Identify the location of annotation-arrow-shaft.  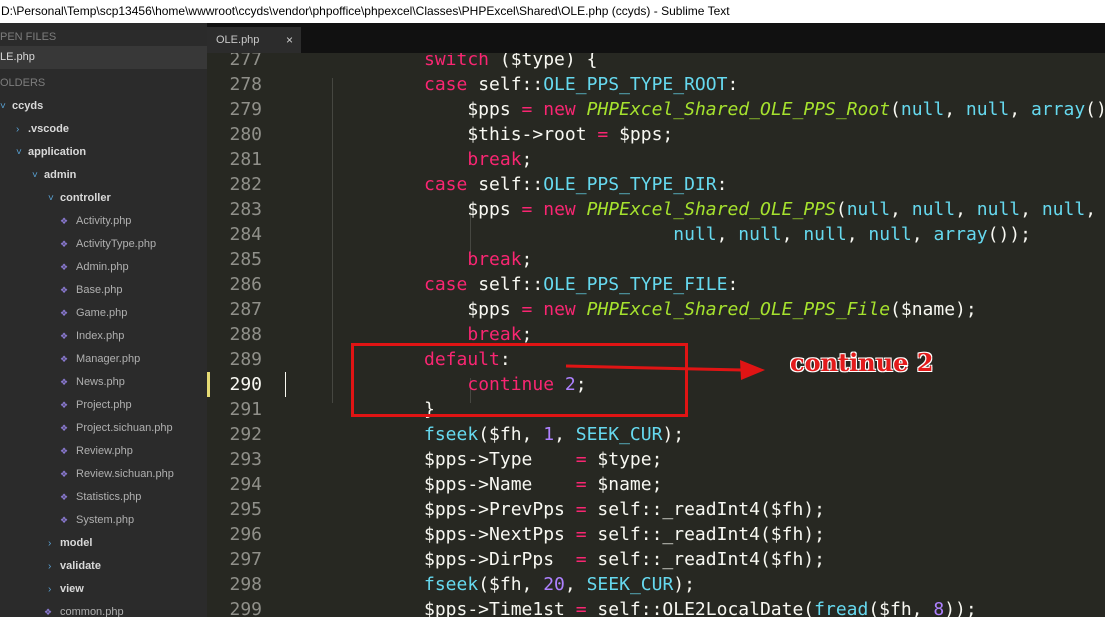
(654, 368).